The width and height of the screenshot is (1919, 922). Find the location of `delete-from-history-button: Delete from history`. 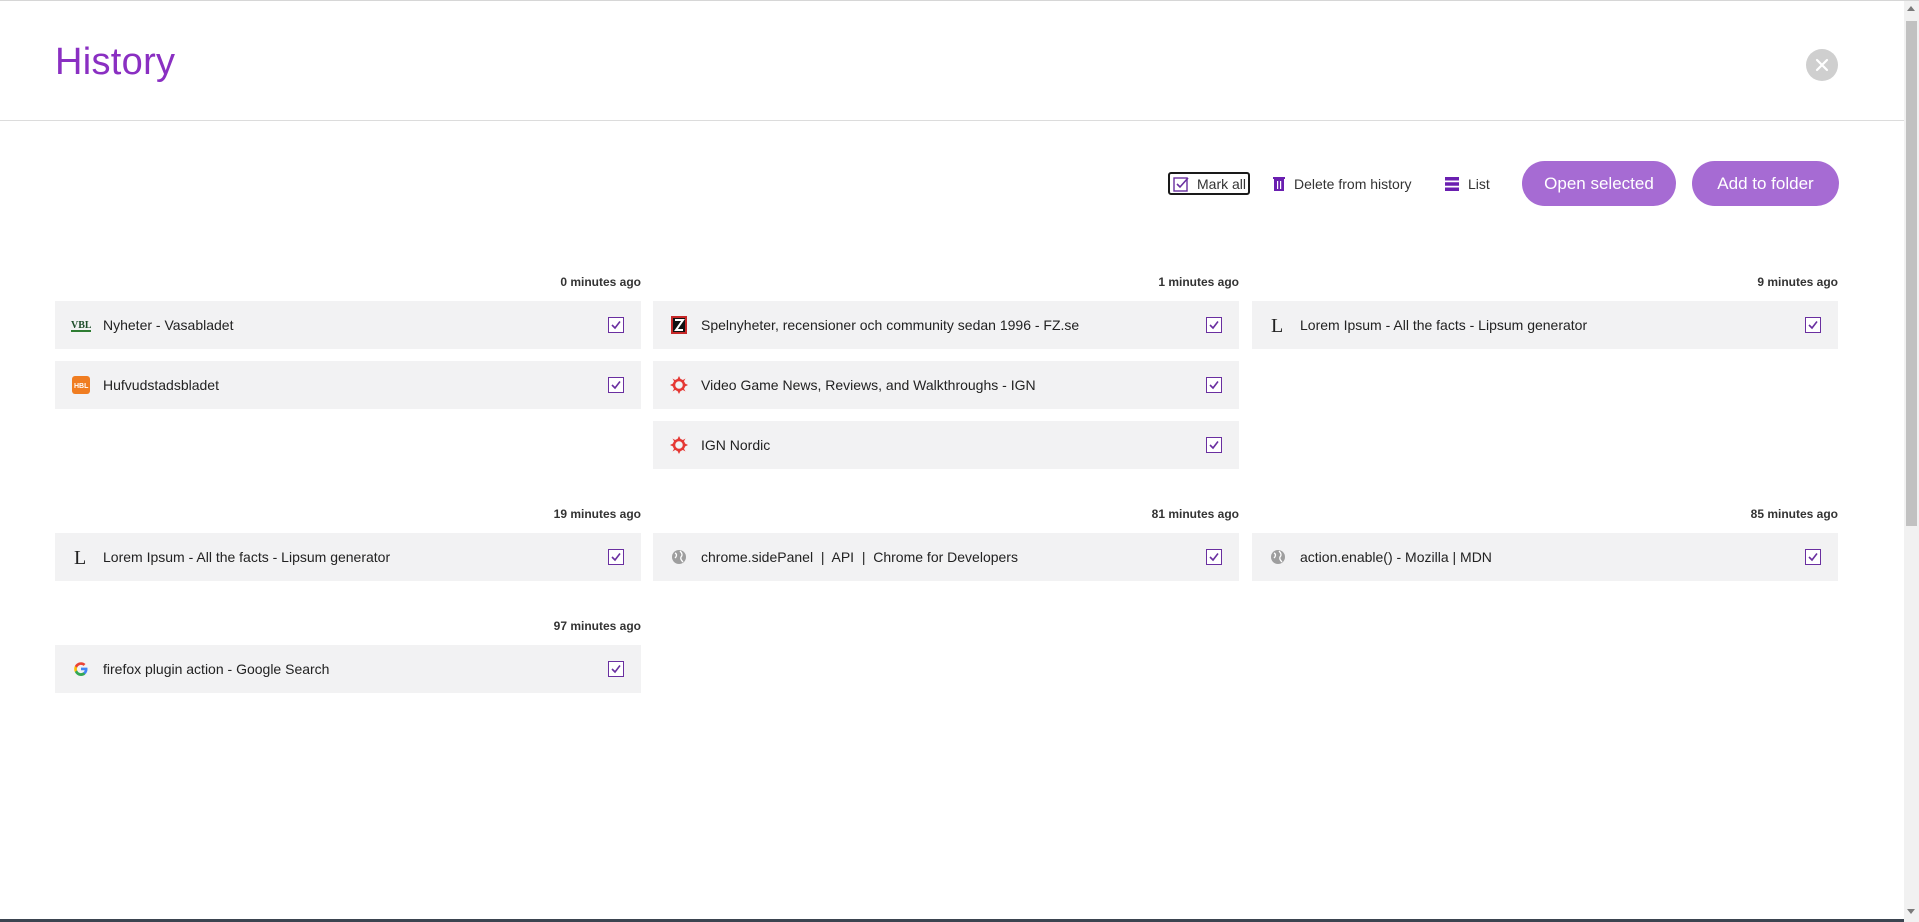

delete-from-history-button: Delete from history is located at coordinates (1341, 183).